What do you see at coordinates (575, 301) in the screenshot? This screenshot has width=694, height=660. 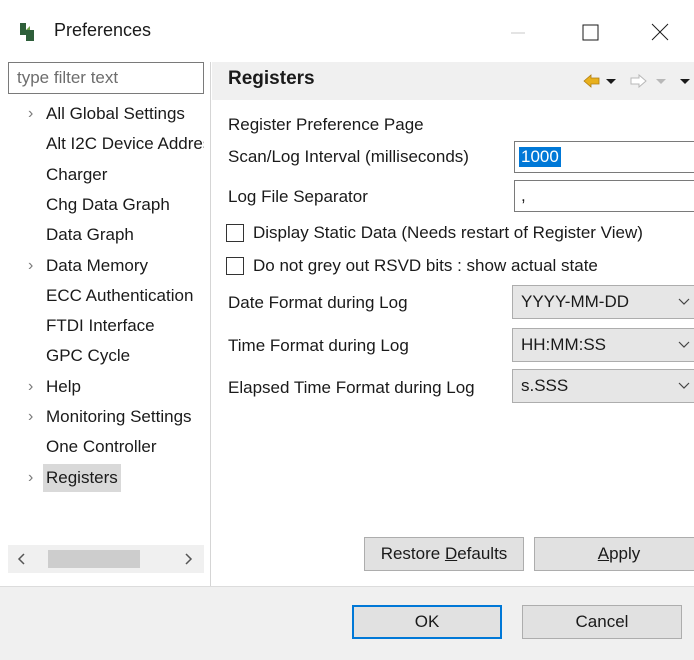 I see `date-format-value: YYYY-MM-DD` at bounding box center [575, 301].